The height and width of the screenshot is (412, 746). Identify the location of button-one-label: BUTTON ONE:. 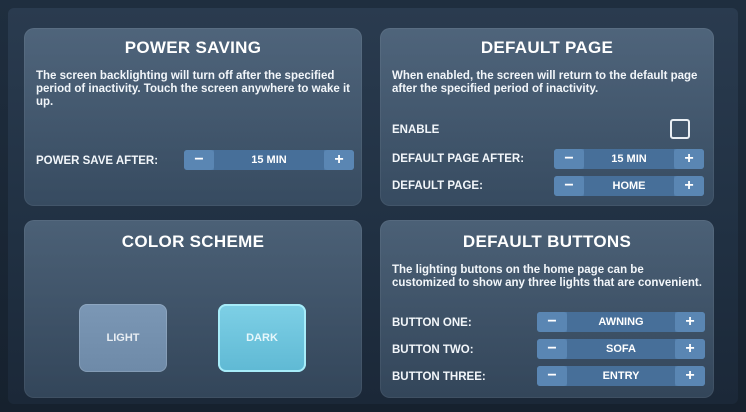
(432, 323).